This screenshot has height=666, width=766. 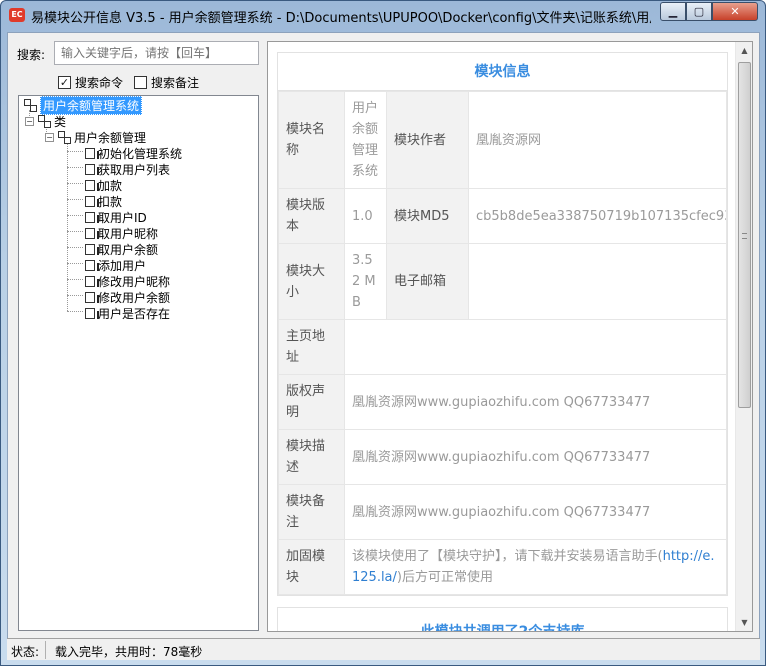 What do you see at coordinates (134, 169) in the screenshot?
I see `tree-item-method-label: 获取用户列表` at bounding box center [134, 169].